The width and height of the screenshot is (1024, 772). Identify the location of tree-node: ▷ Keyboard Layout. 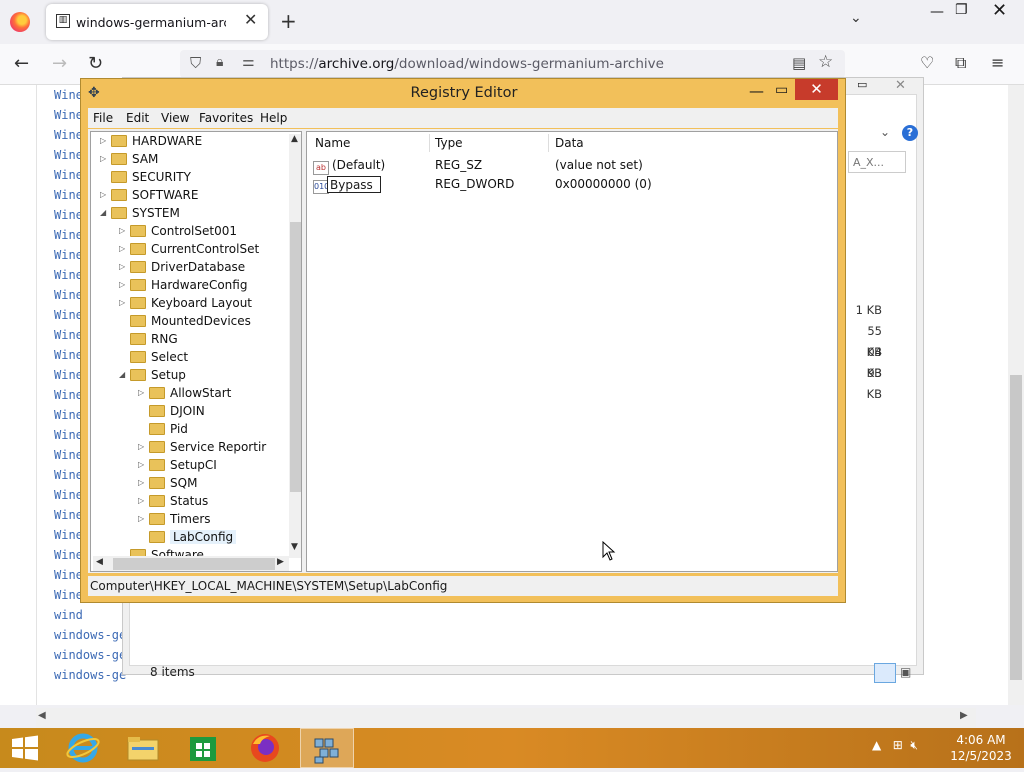
(185, 303).